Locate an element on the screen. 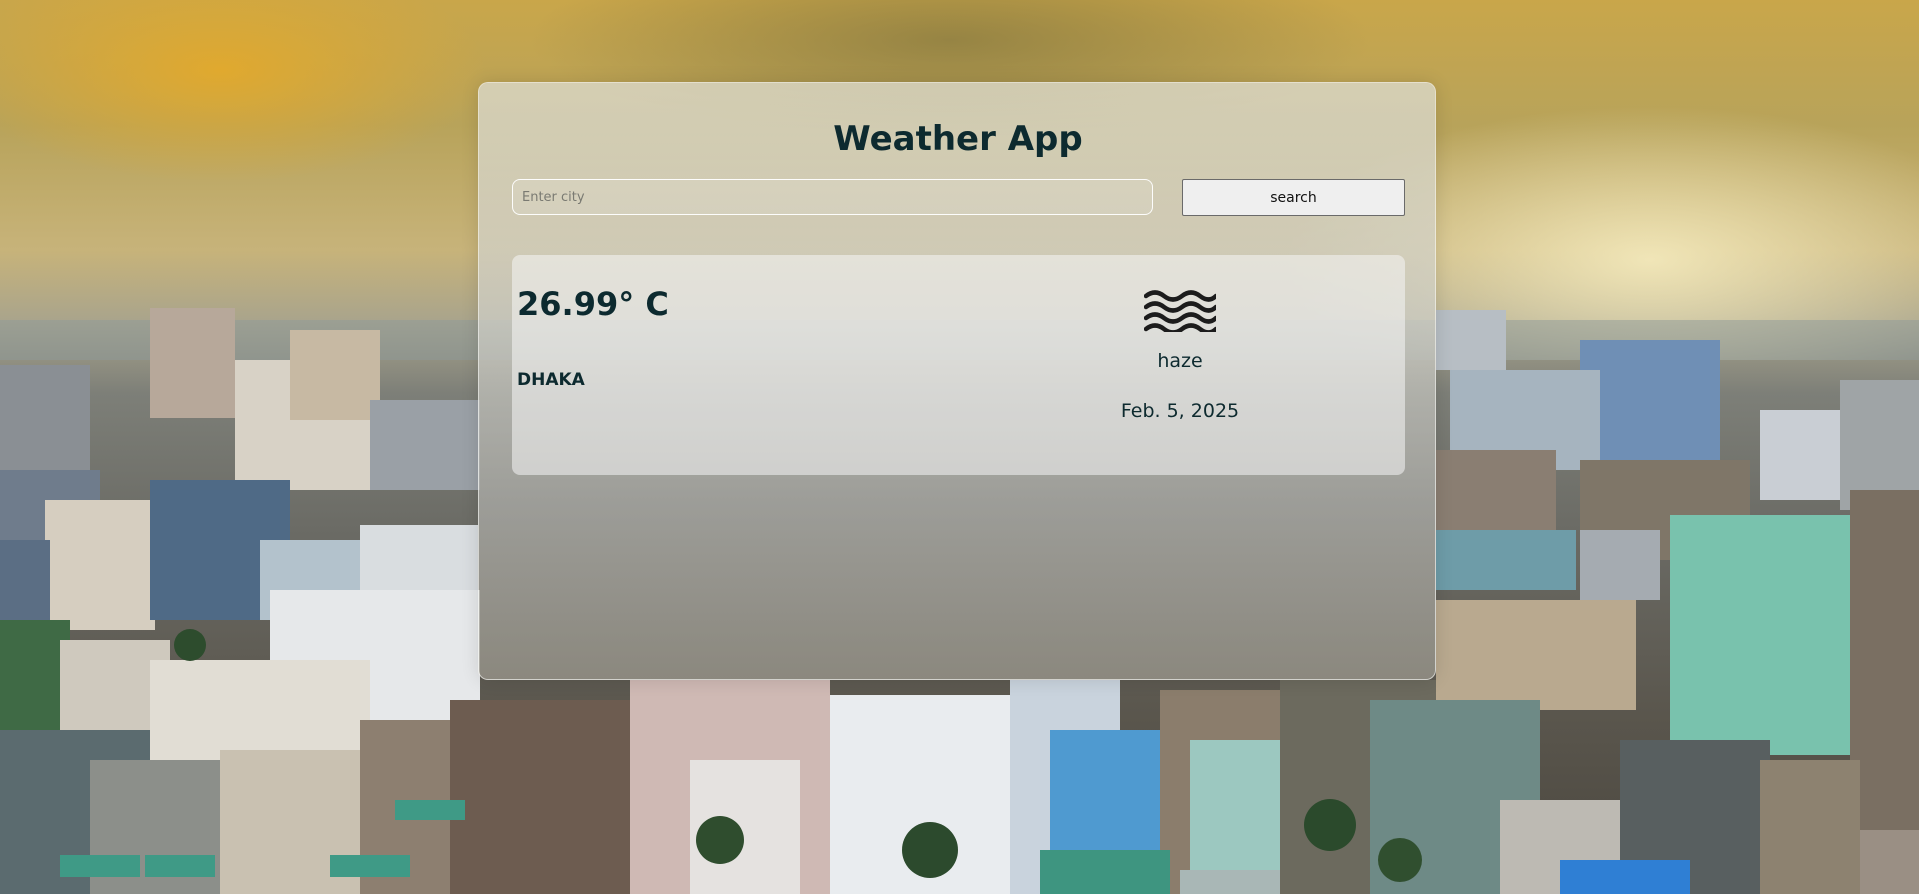 This screenshot has height=894, width=1919. search-button: search is located at coordinates (1293, 197).